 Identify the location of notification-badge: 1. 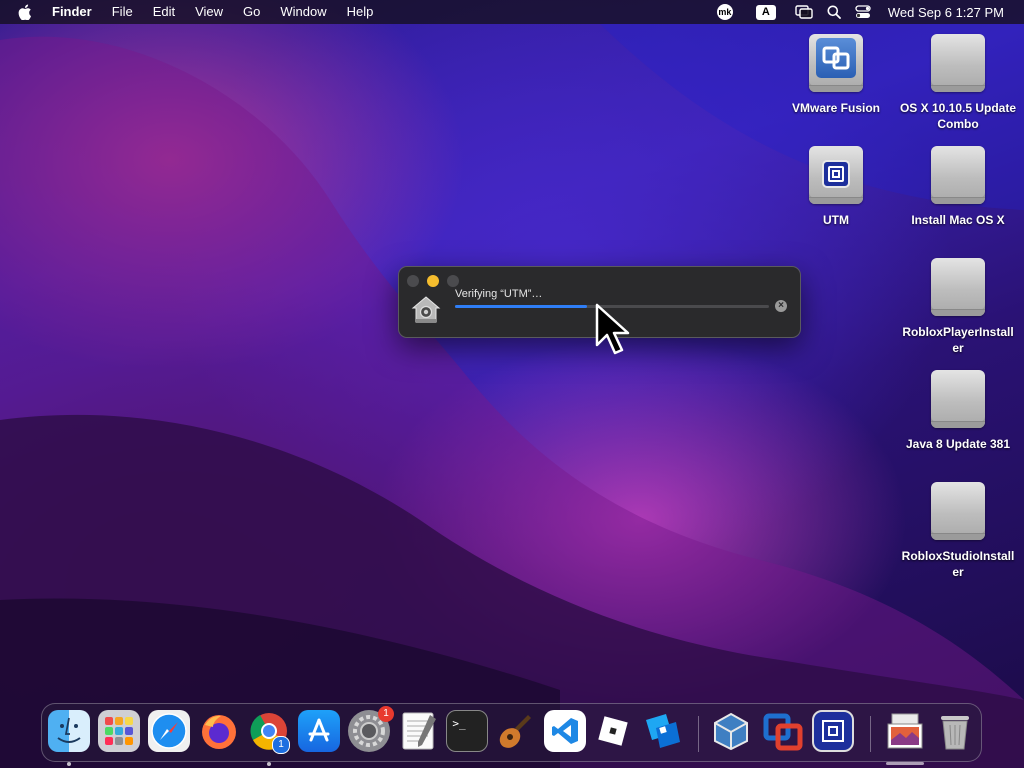
(386, 714).